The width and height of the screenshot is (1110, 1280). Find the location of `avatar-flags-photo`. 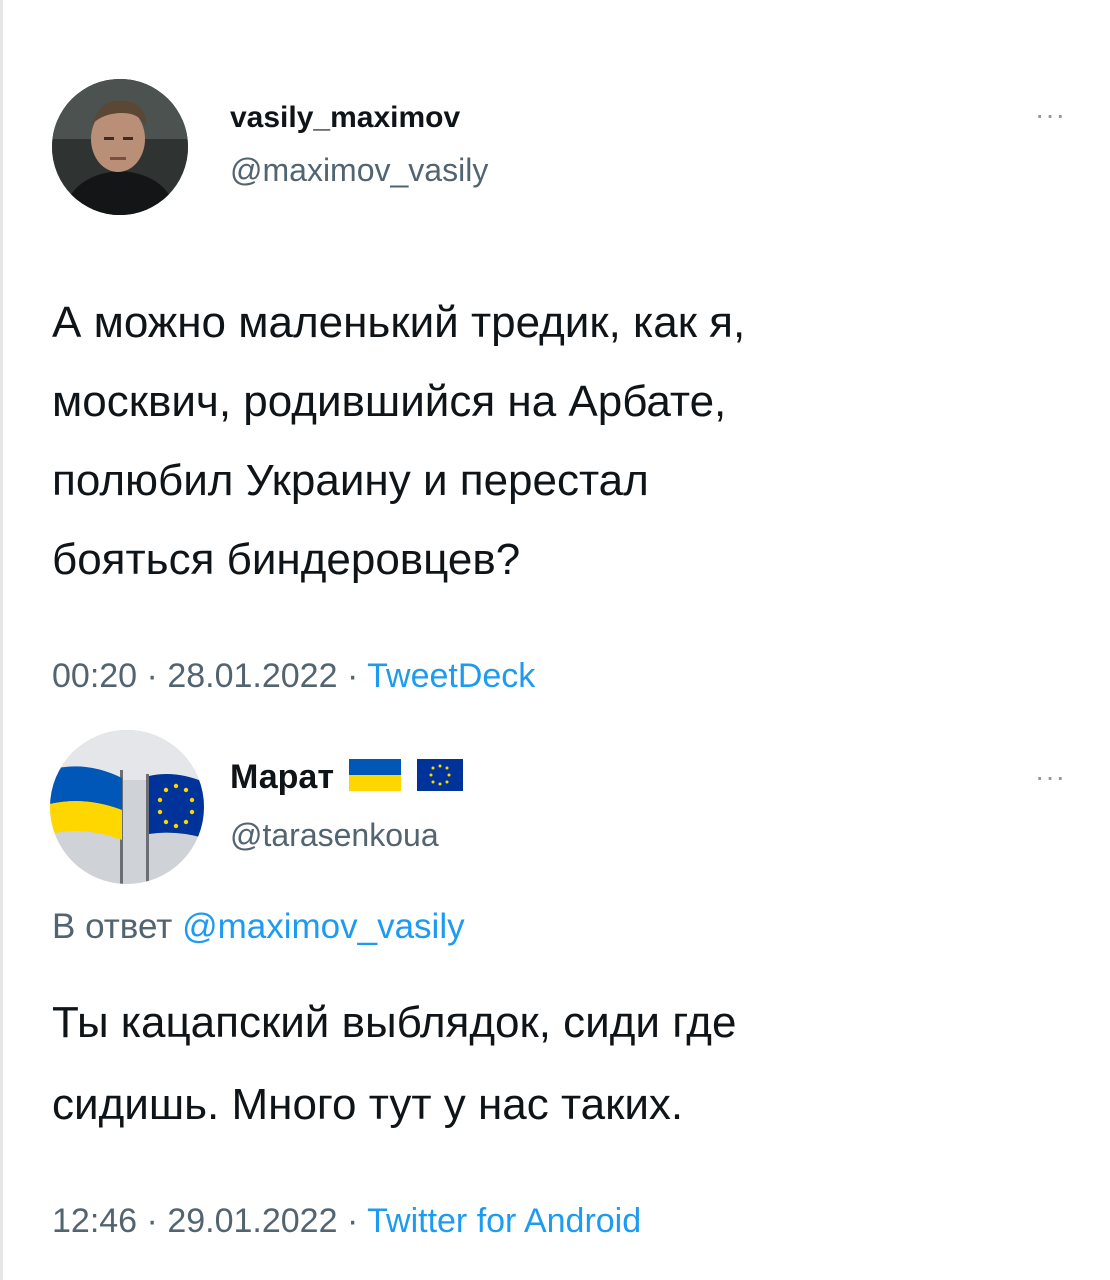

avatar-flags-photo is located at coordinates (127, 807).